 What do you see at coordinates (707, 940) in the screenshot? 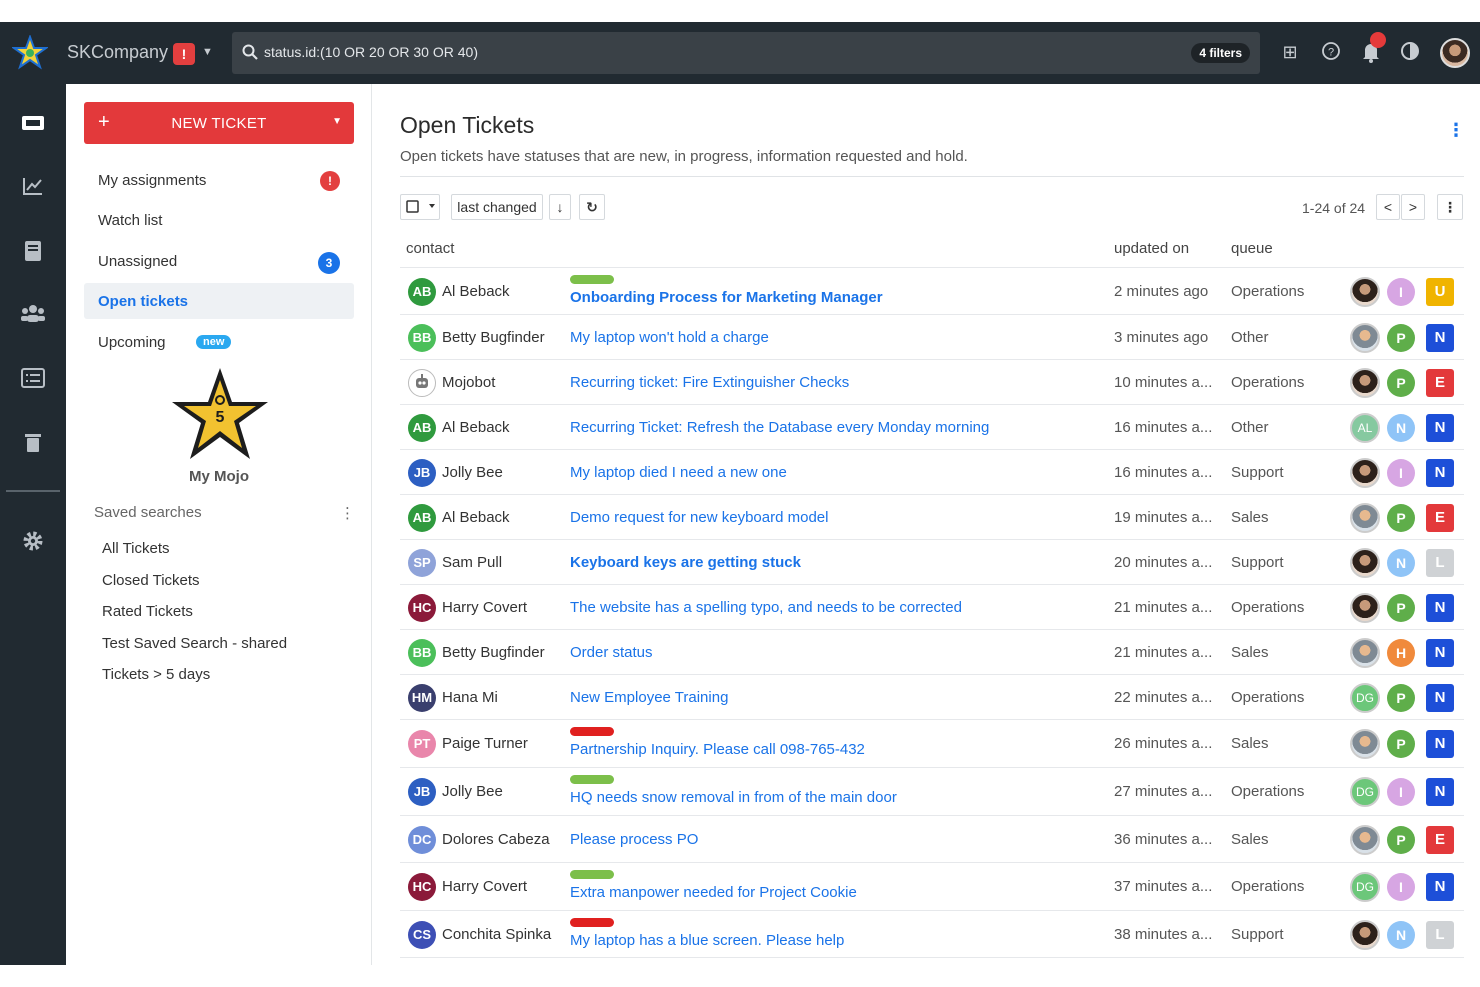
I see `ticket-subject-link: My laptop has a blue screen. Please help` at bounding box center [707, 940].